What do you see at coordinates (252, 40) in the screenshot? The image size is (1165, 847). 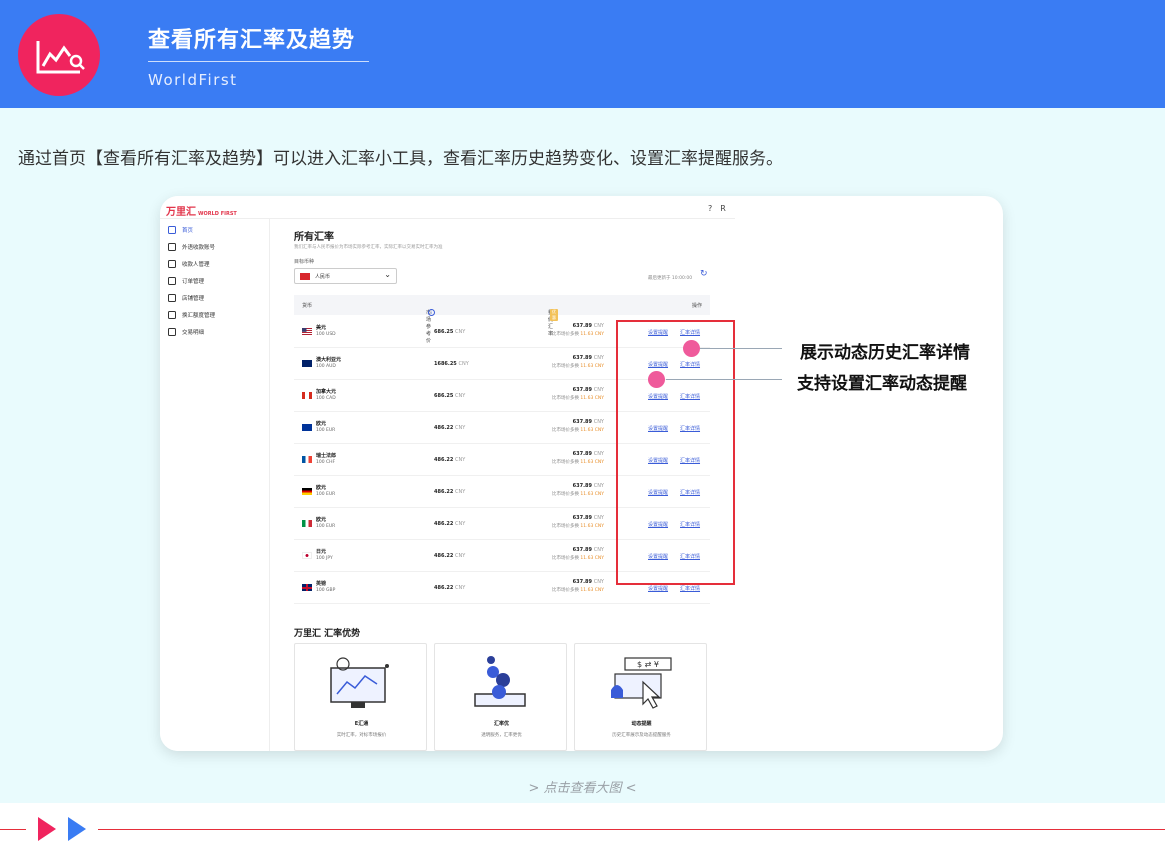 I see `page-title: 查看所有汇率及趋势` at bounding box center [252, 40].